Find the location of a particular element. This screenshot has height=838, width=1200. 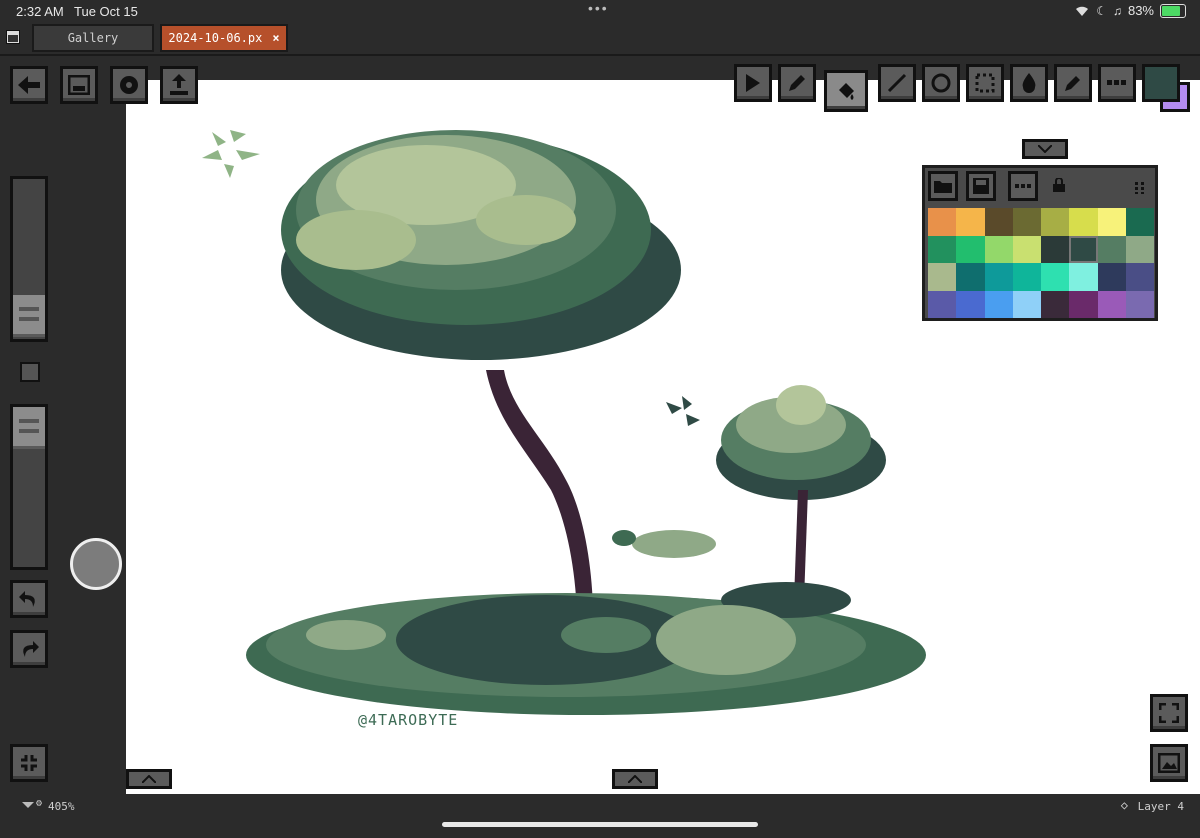

palette-panel is located at coordinates (1040, 243).